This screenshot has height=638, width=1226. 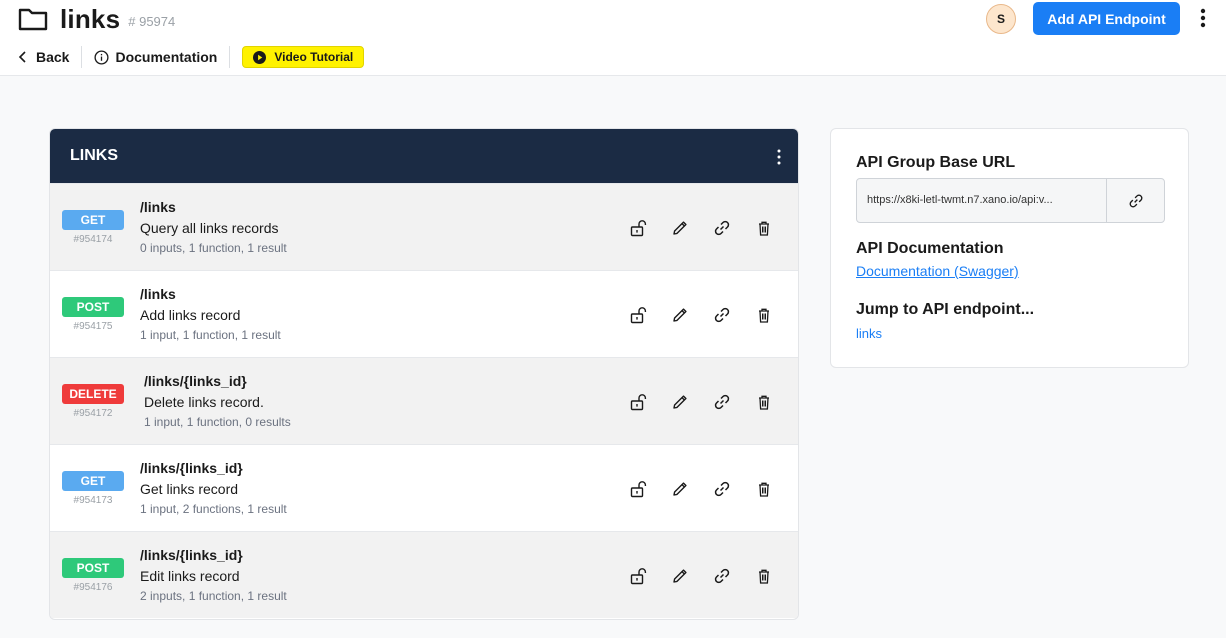 What do you see at coordinates (93, 587) in the screenshot?
I see `endpoint-id: #954176` at bounding box center [93, 587].